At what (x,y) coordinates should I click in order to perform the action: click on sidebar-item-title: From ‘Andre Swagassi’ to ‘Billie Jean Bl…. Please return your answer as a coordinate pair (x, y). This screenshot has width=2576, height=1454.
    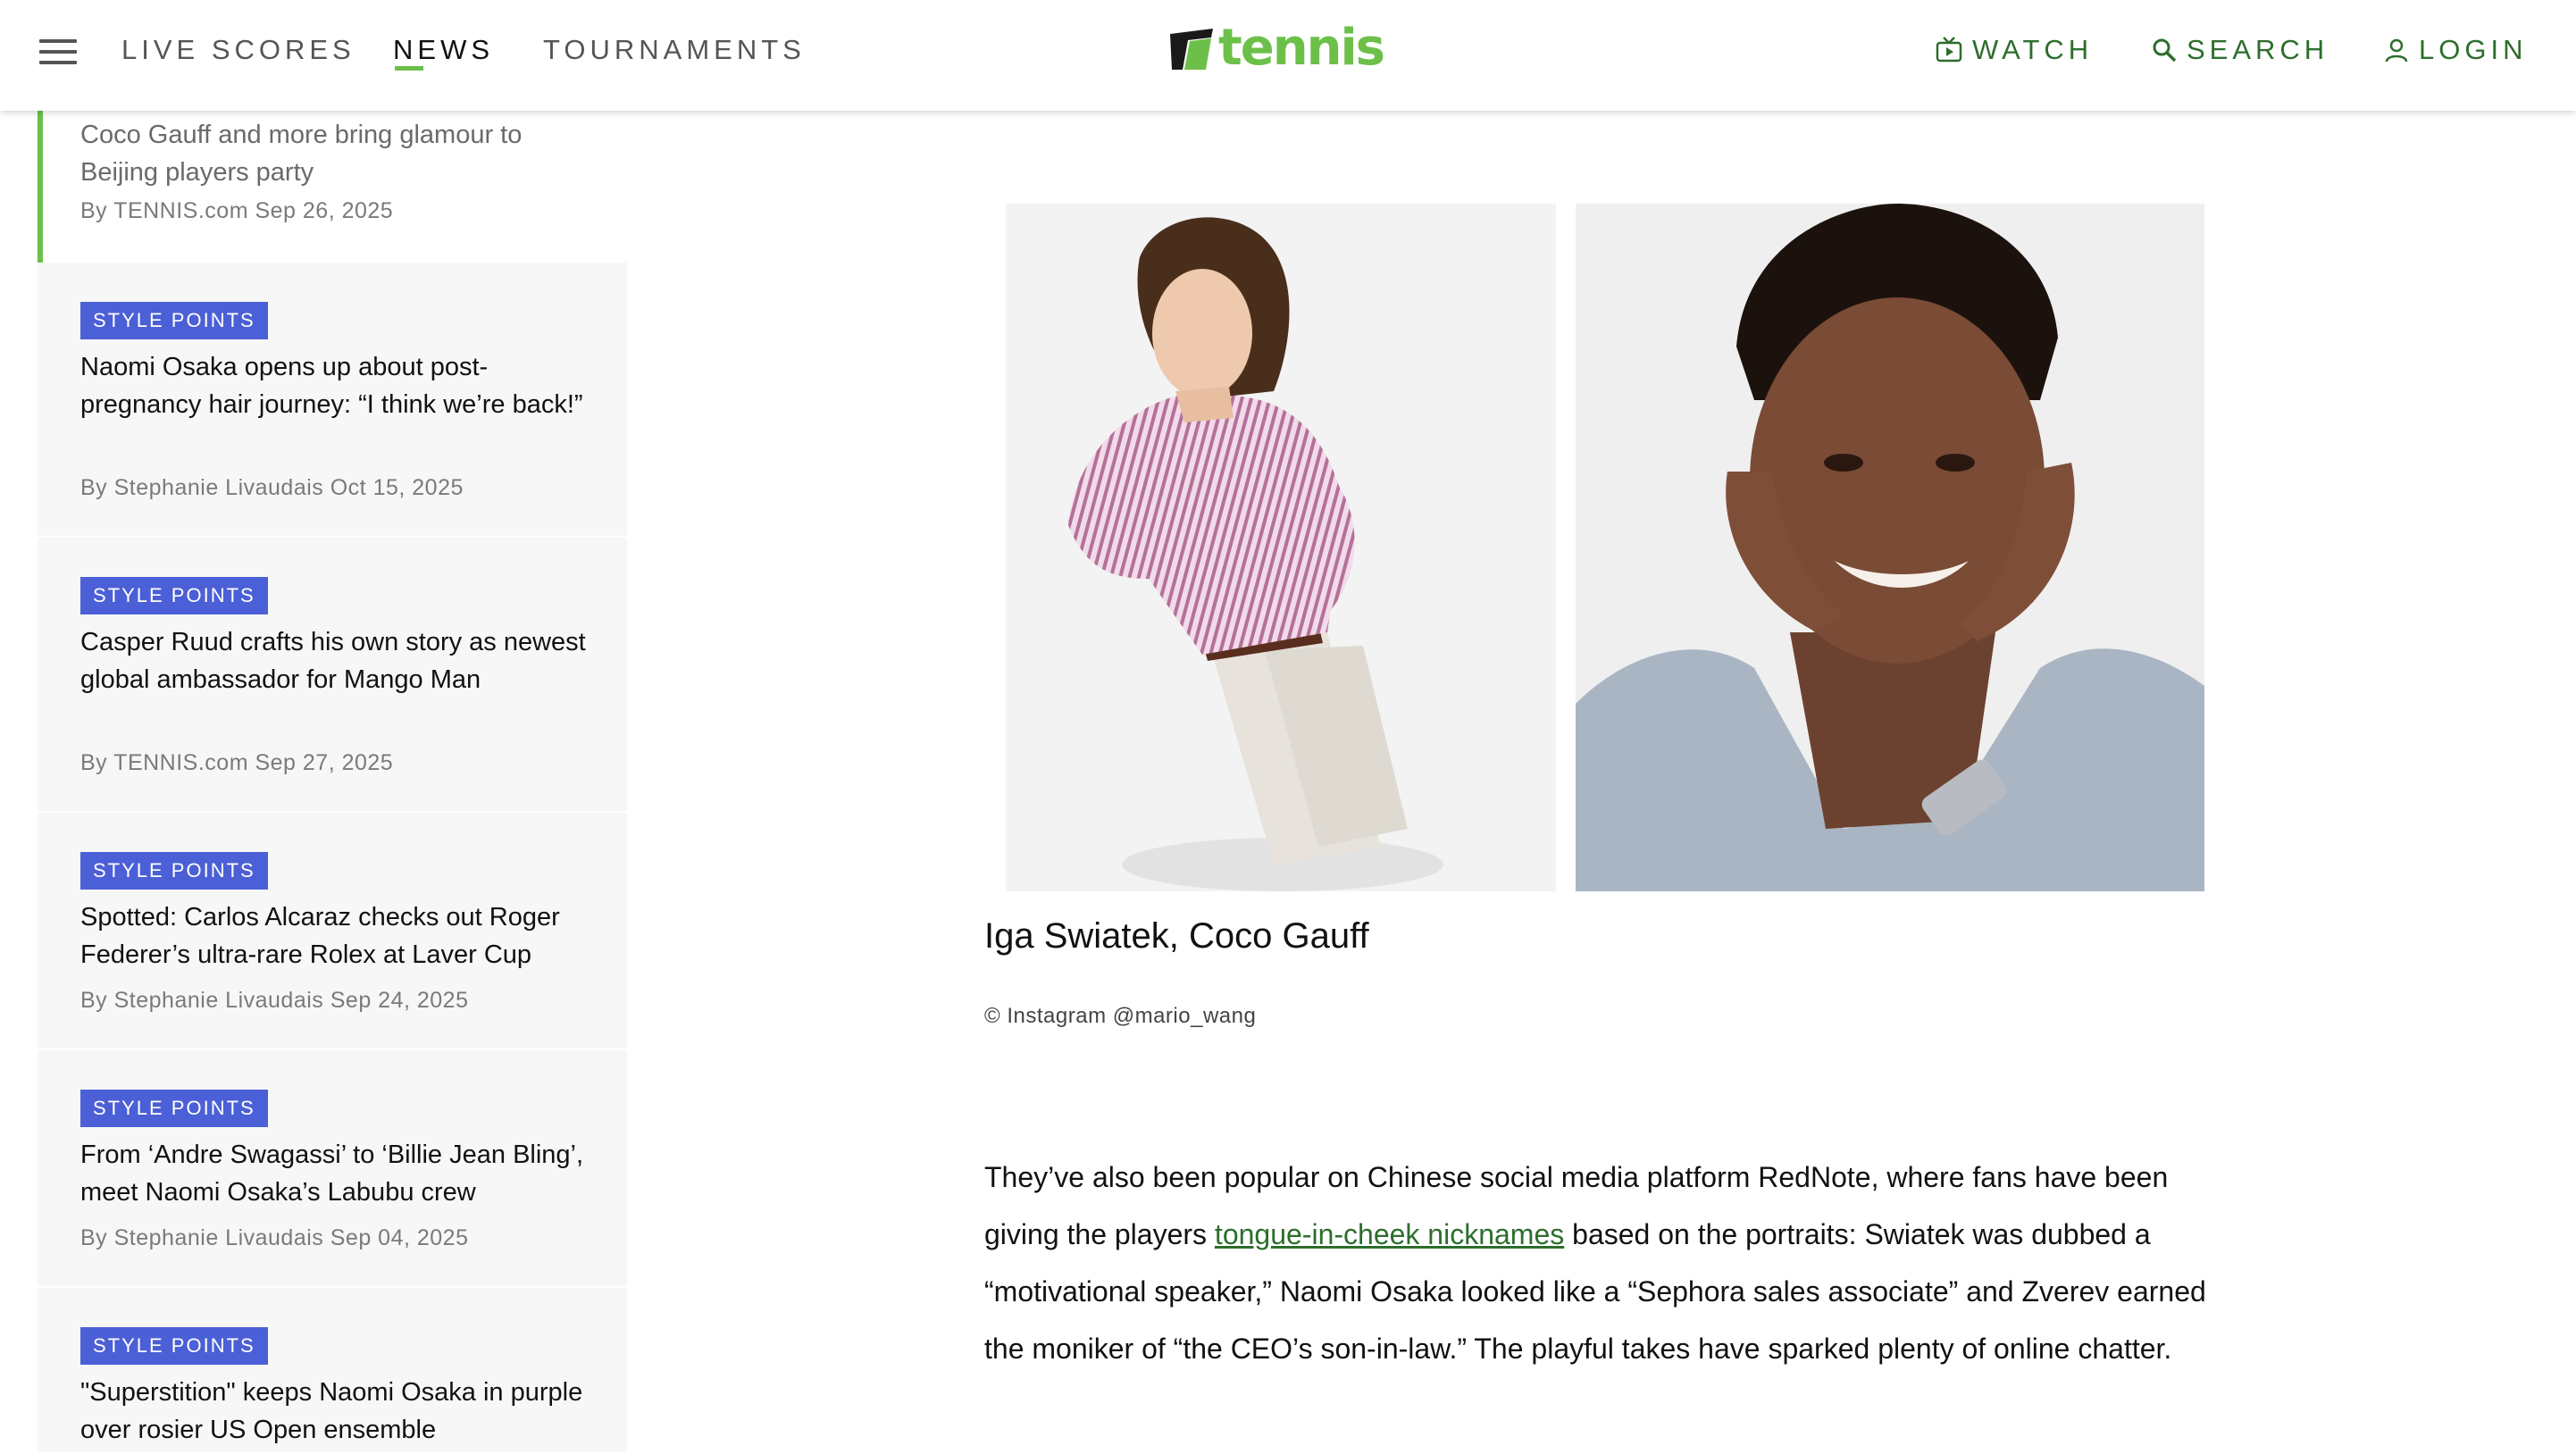
    Looking at the image, I should click on (339, 1173).